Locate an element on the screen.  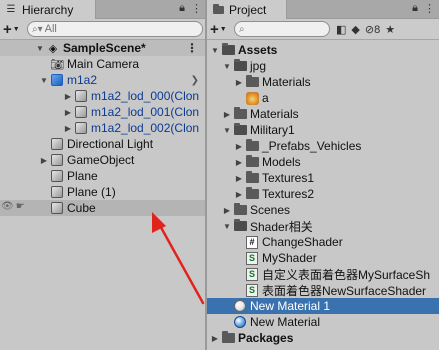
project-item-materials: ▶ Materials is located at coordinates (323, 114).